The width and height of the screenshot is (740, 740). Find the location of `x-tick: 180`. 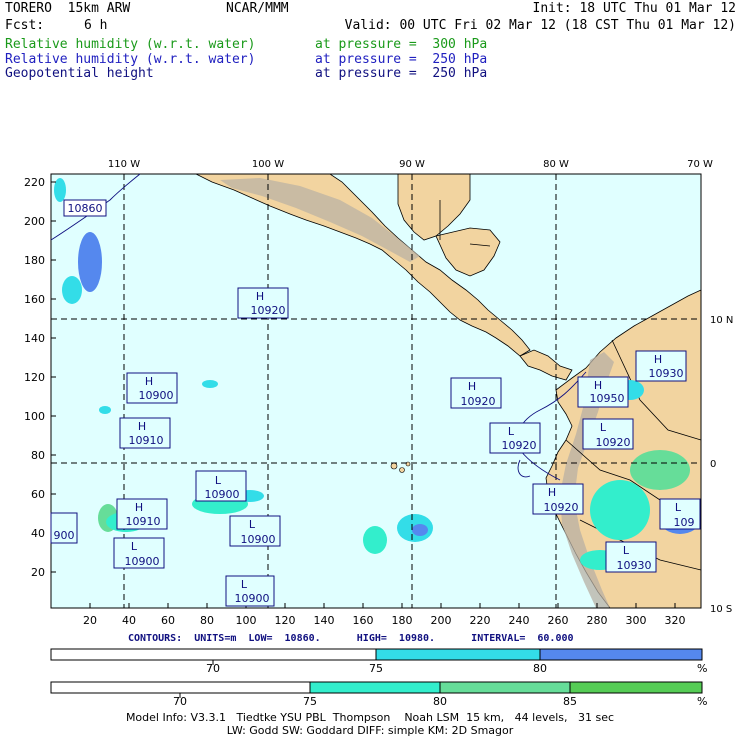

x-tick: 180 is located at coordinates (402, 620).